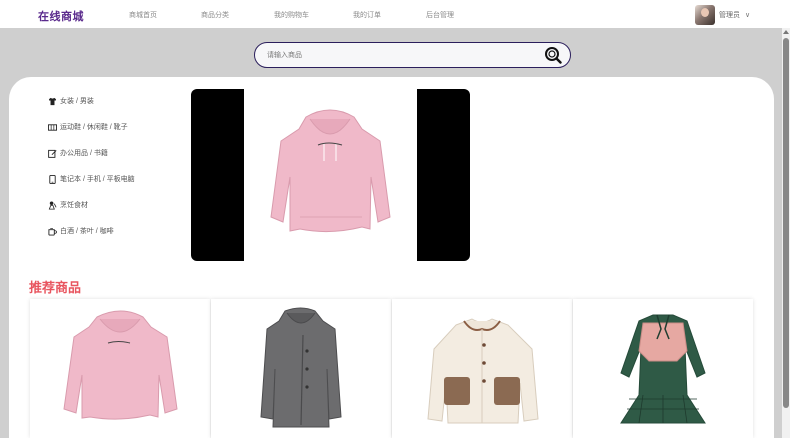  Describe the element at coordinates (367, 15) in the screenshot. I see `nav-orders: 我的订单` at that location.